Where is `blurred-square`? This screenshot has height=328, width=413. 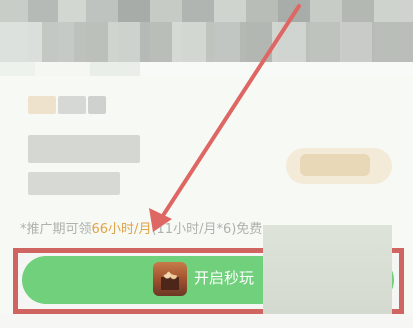
blurred-square is located at coordinates (327, 276).